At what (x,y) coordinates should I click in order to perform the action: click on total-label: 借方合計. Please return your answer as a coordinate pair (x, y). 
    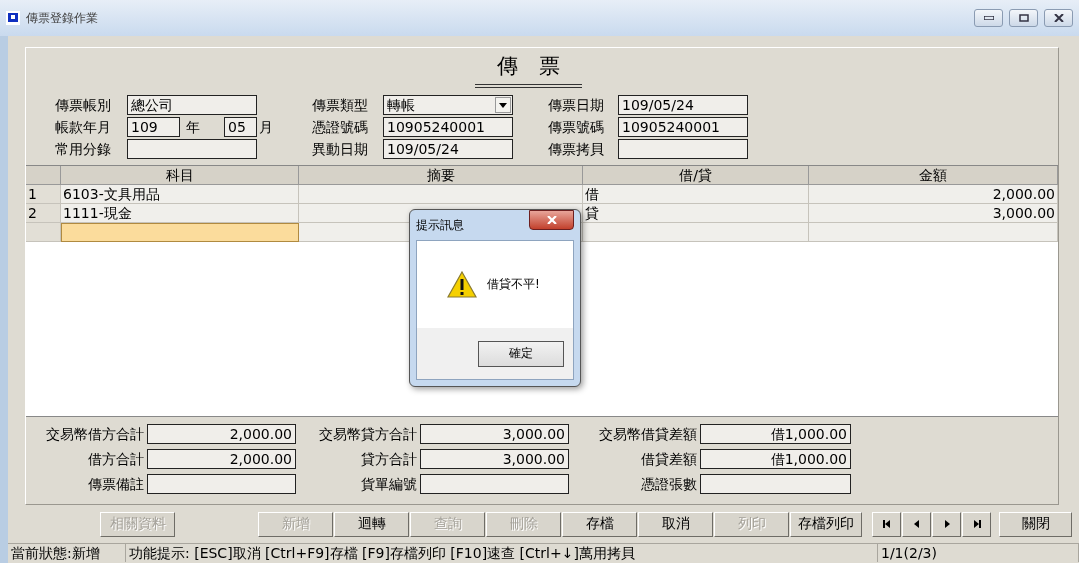
    Looking at the image, I should click on (115, 459).